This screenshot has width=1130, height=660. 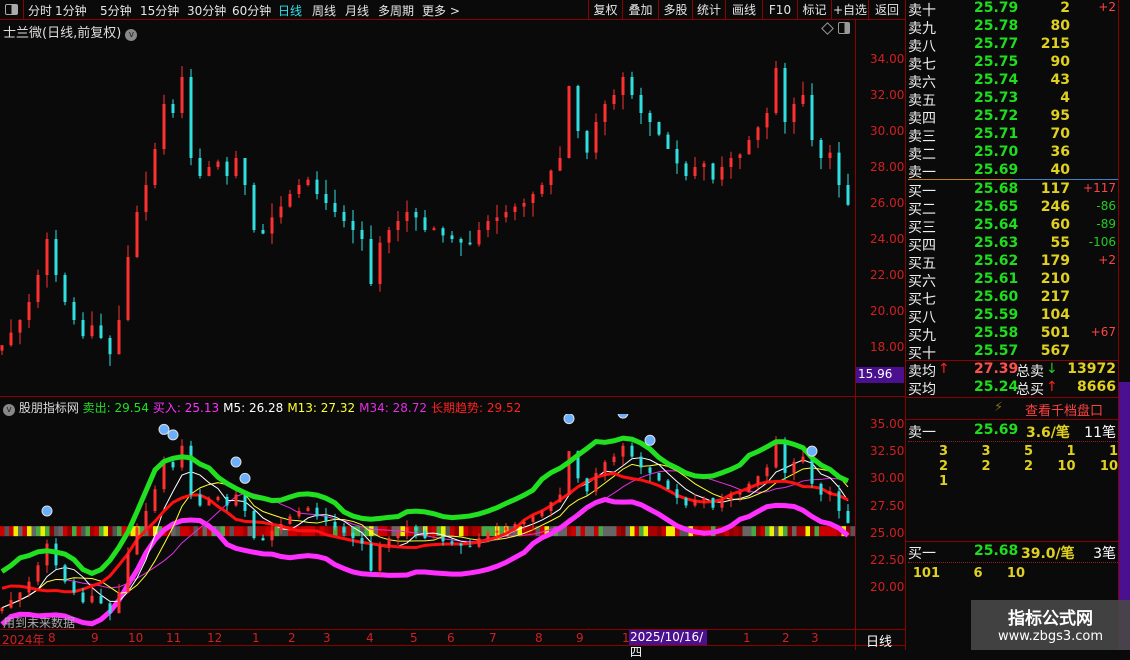 I want to click on bid-level-row: 买三 25.64 60 -89, so click(x=1013, y=226).